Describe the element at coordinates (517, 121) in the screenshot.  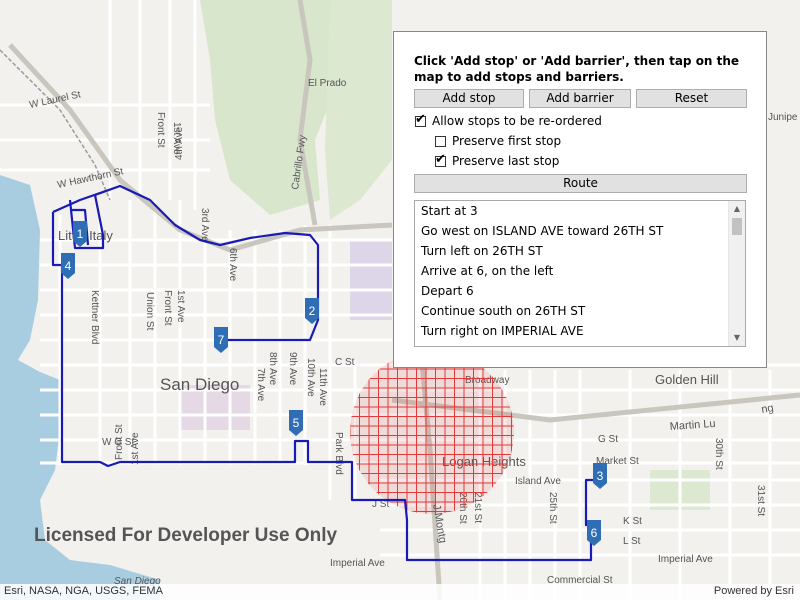
I see `allow-reorder-label: Allow stops to be re-ordered` at that location.